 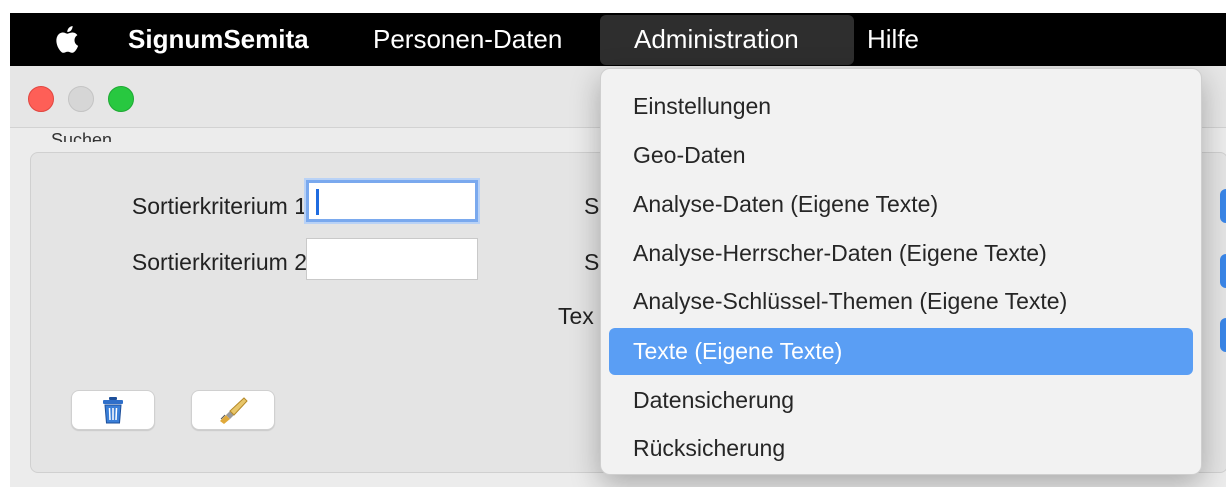 I want to click on menu-item-einstellungen: Einstellungen, so click(x=901, y=106).